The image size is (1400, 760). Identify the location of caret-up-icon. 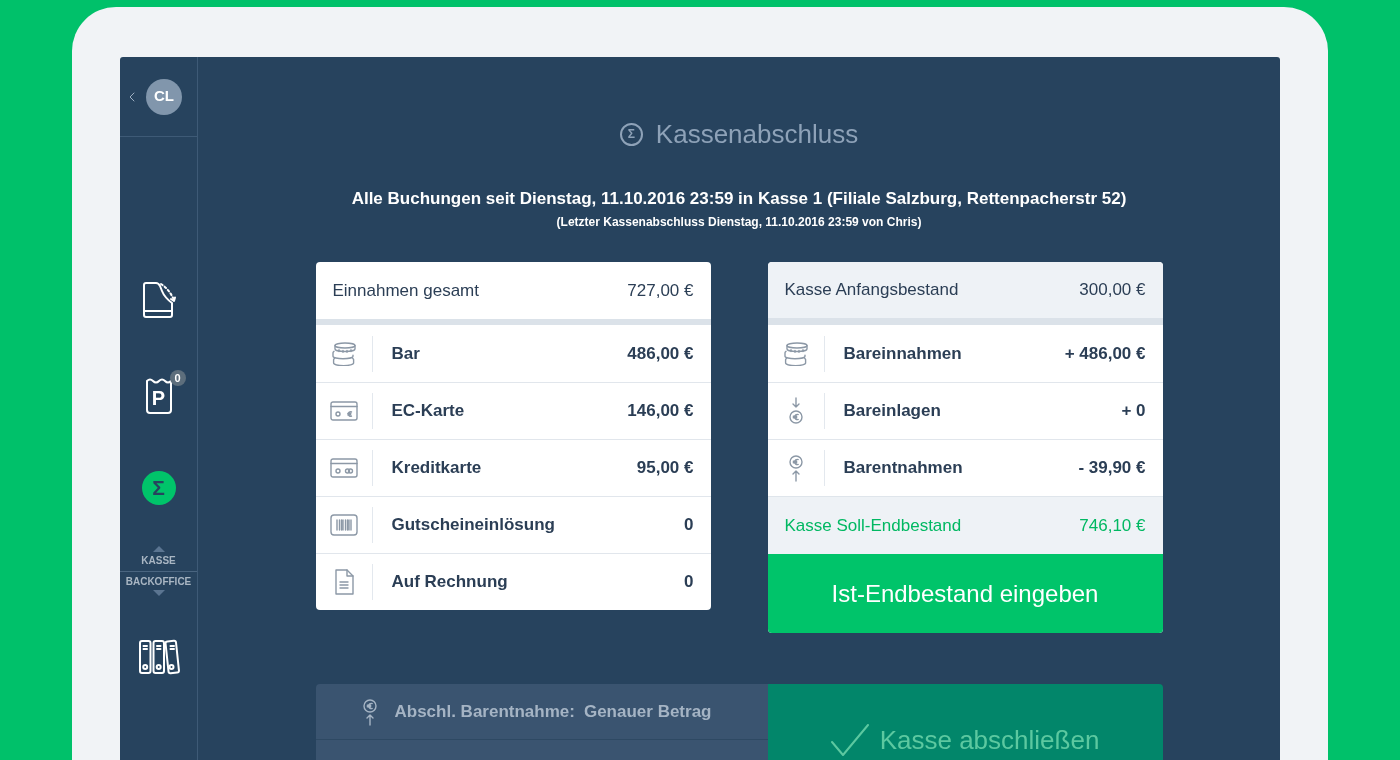
(158, 549).